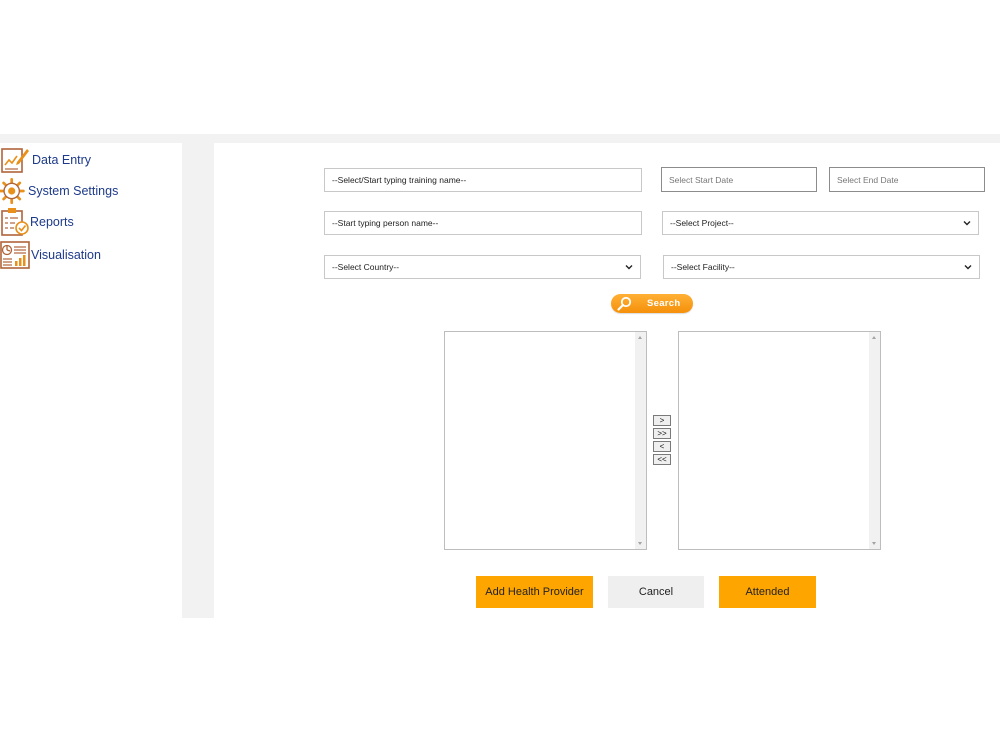 This screenshot has width=1000, height=750. What do you see at coordinates (664, 303) in the screenshot?
I see `search-button-label: Search` at bounding box center [664, 303].